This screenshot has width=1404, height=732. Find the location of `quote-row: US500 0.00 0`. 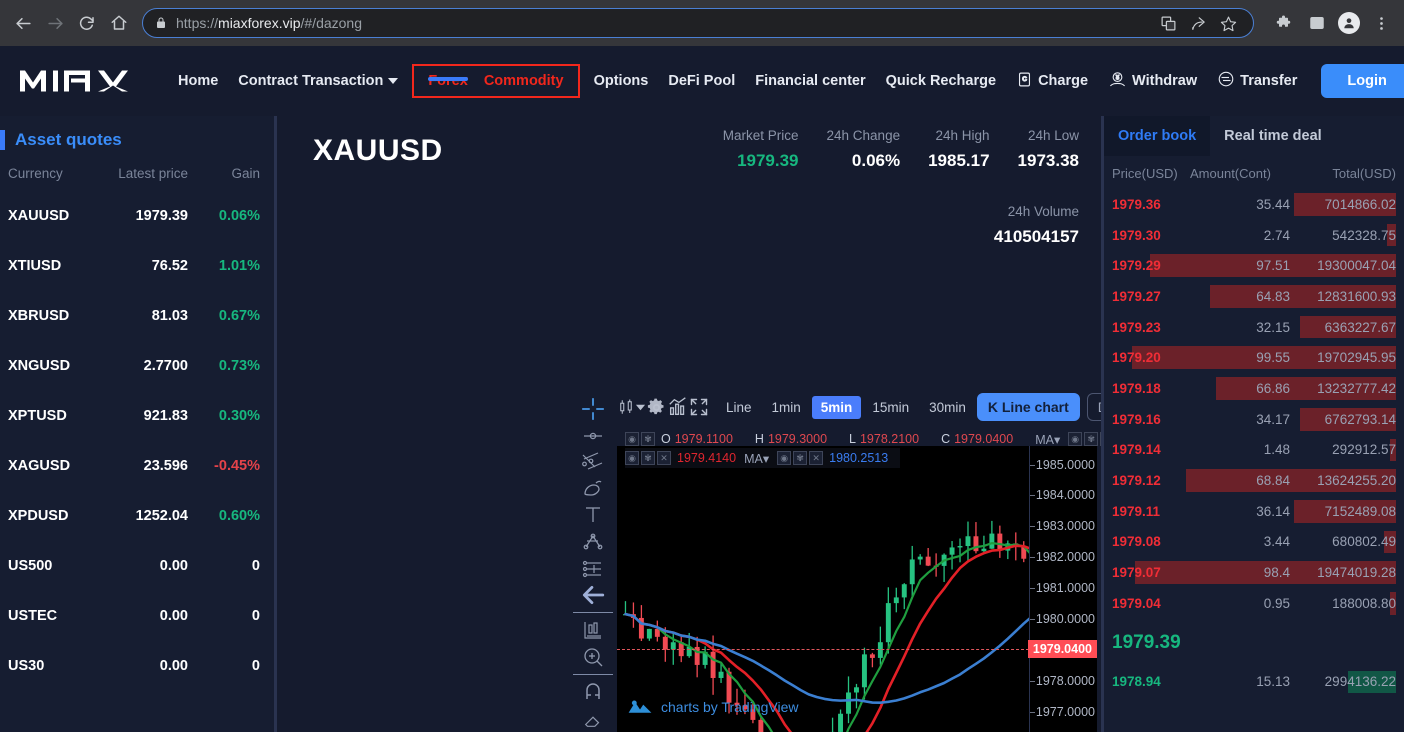

quote-row: US500 0.00 0 is located at coordinates (137, 566).